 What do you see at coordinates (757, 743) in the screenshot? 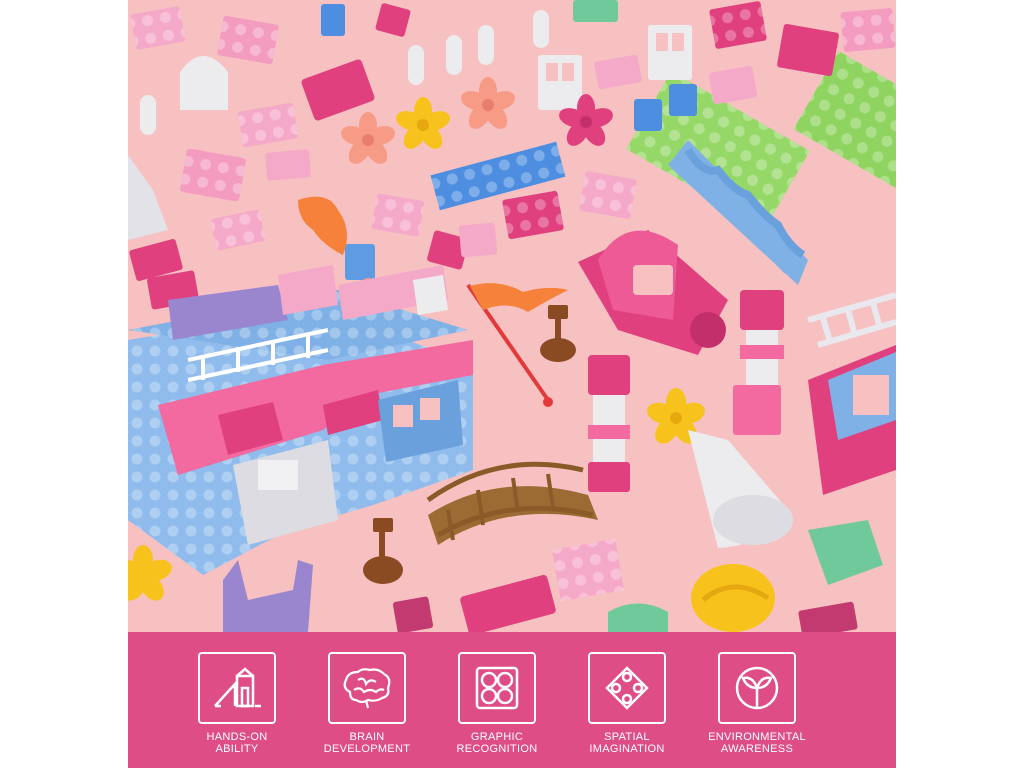
I see `feature-label: ENVIRONMENTAL AWARENESS` at bounding box center [757, 743].